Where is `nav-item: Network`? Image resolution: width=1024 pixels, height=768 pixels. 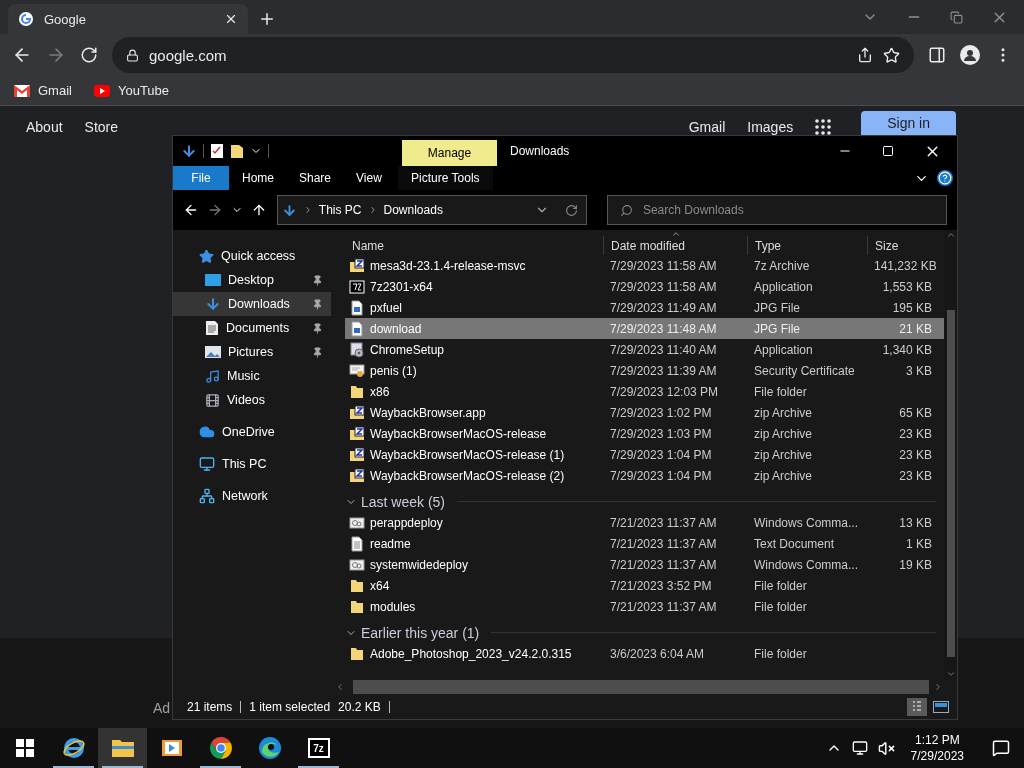
nav-item: Network is located at coordinates (252, 496).